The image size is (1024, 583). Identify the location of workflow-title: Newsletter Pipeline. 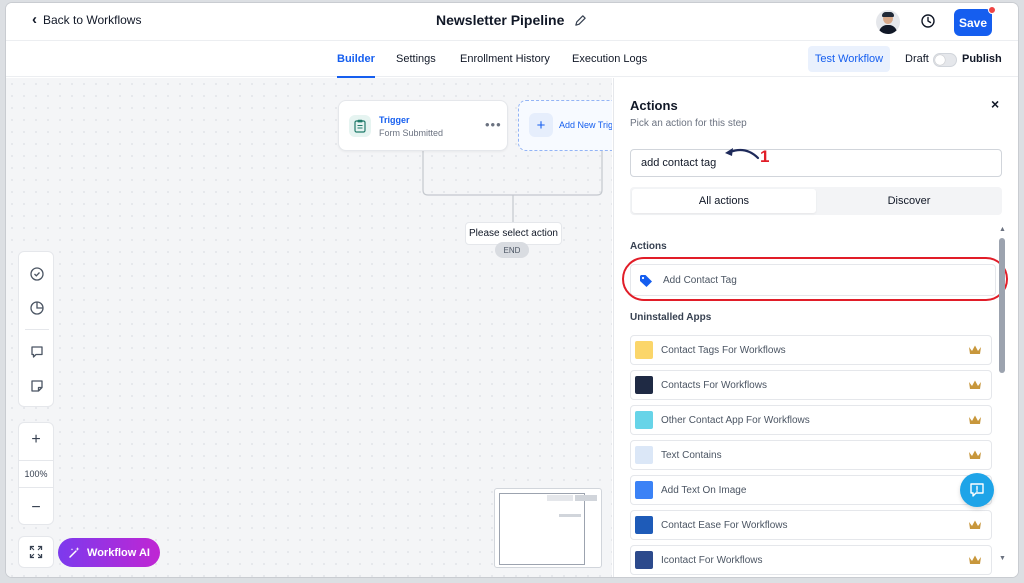
(511, 20).